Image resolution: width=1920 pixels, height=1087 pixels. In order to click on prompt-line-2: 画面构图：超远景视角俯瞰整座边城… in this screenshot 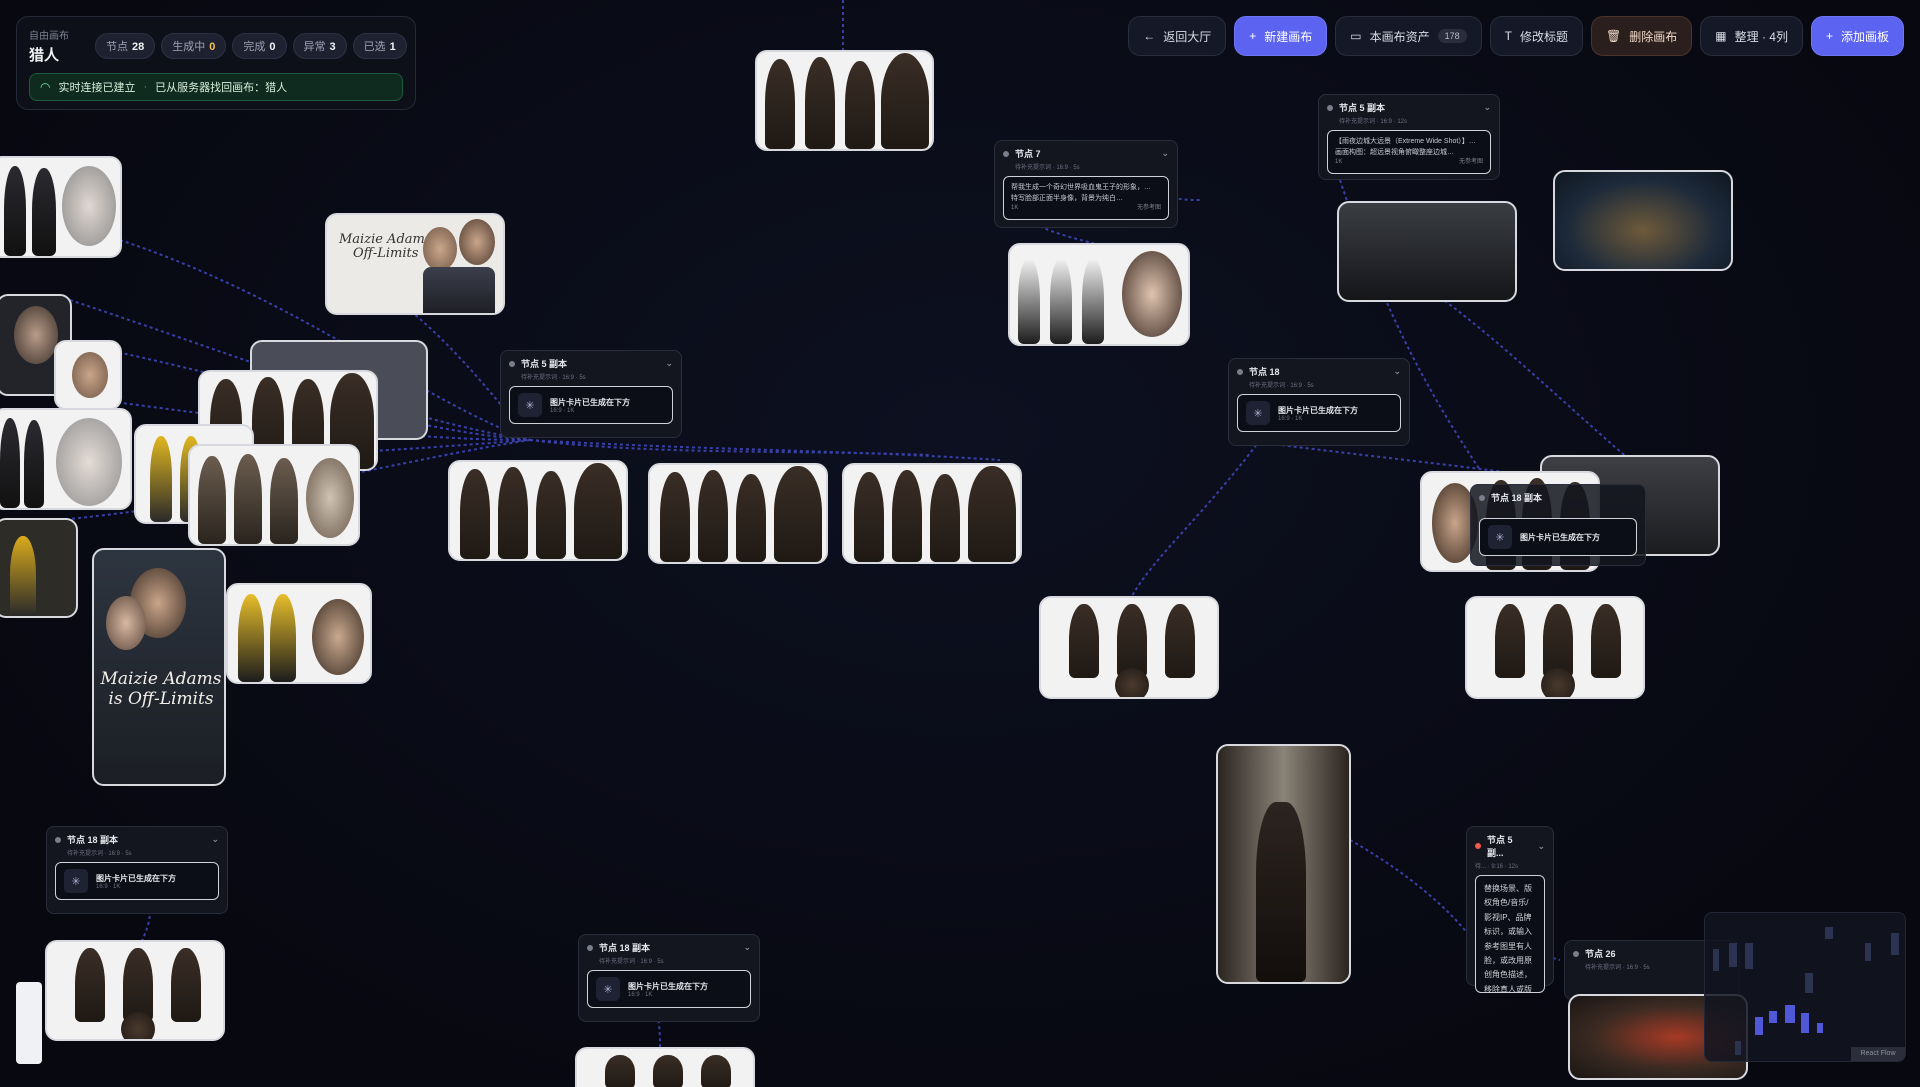, I will do `click(1394, 153)`.